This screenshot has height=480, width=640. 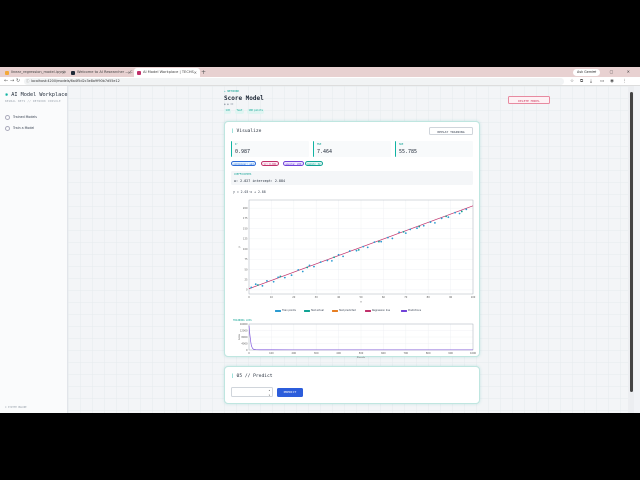 I want to click on profile-icon: ◉, so click(x=612, y=81).